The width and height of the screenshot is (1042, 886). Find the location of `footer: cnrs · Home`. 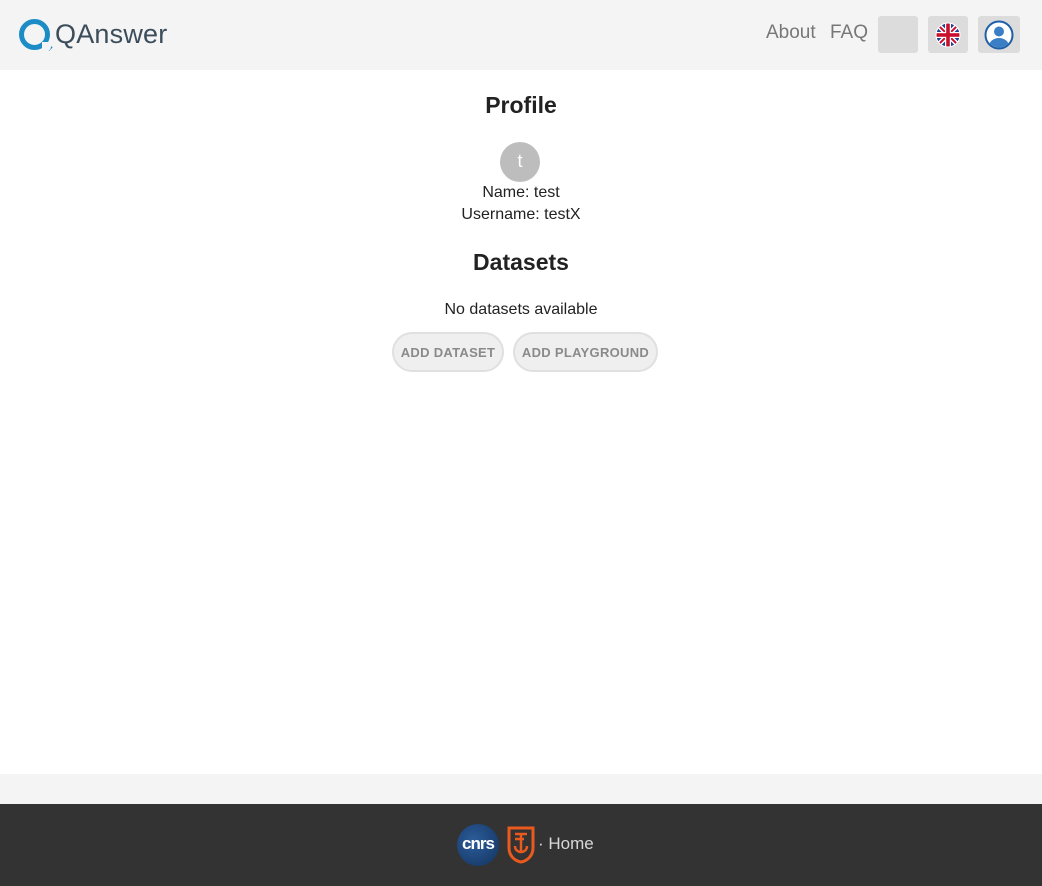

footer: cnrs · Home is located at coordinates (521, 845).